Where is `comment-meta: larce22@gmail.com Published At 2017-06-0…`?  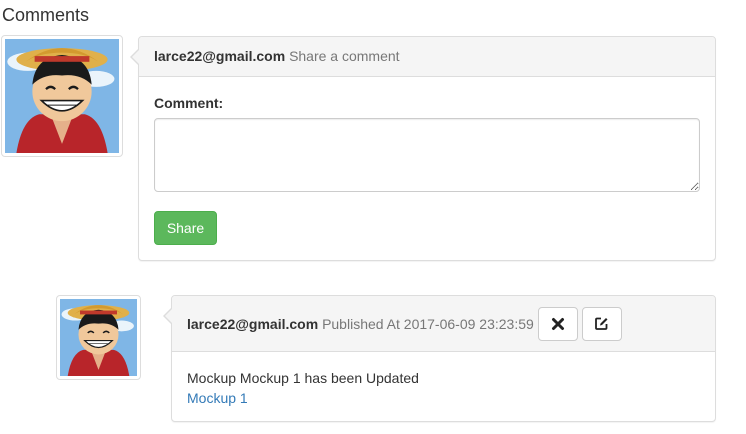
comment-meta: larce22@gmail.com Published At 2017-06-0… is located at coordinates (360, 324).